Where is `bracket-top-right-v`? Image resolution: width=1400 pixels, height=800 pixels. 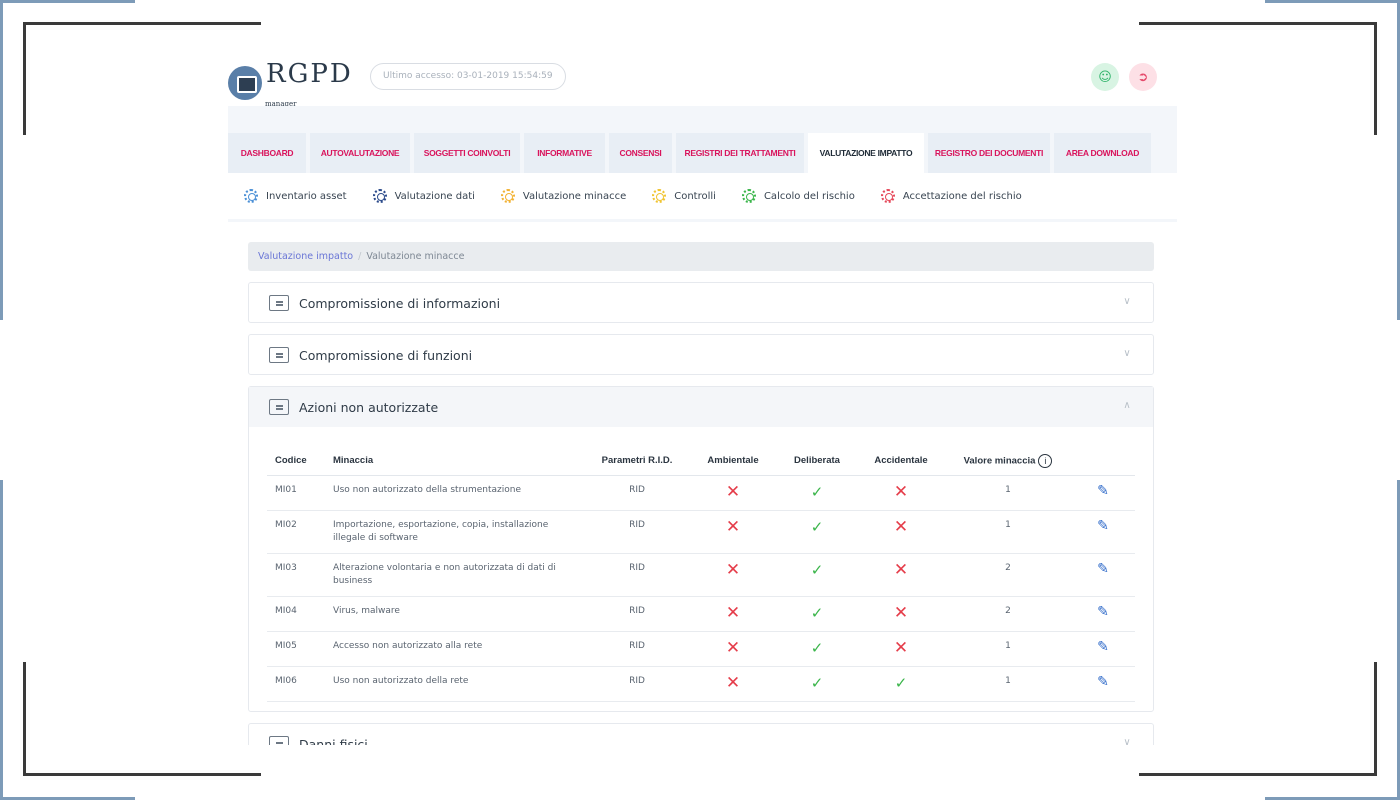 bracket-top-right-v is located at coordinates (1375, 78).